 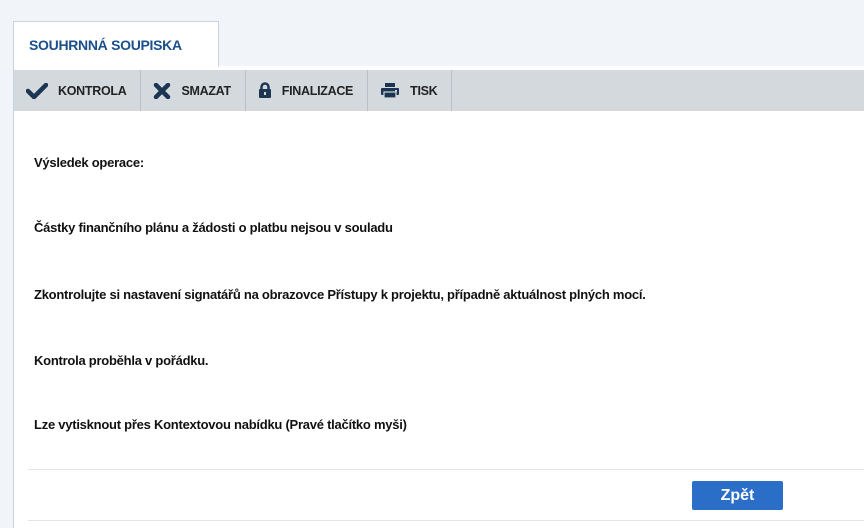 I want to click on kontrola-label: KONTROLA, so click(x=92, y=90).